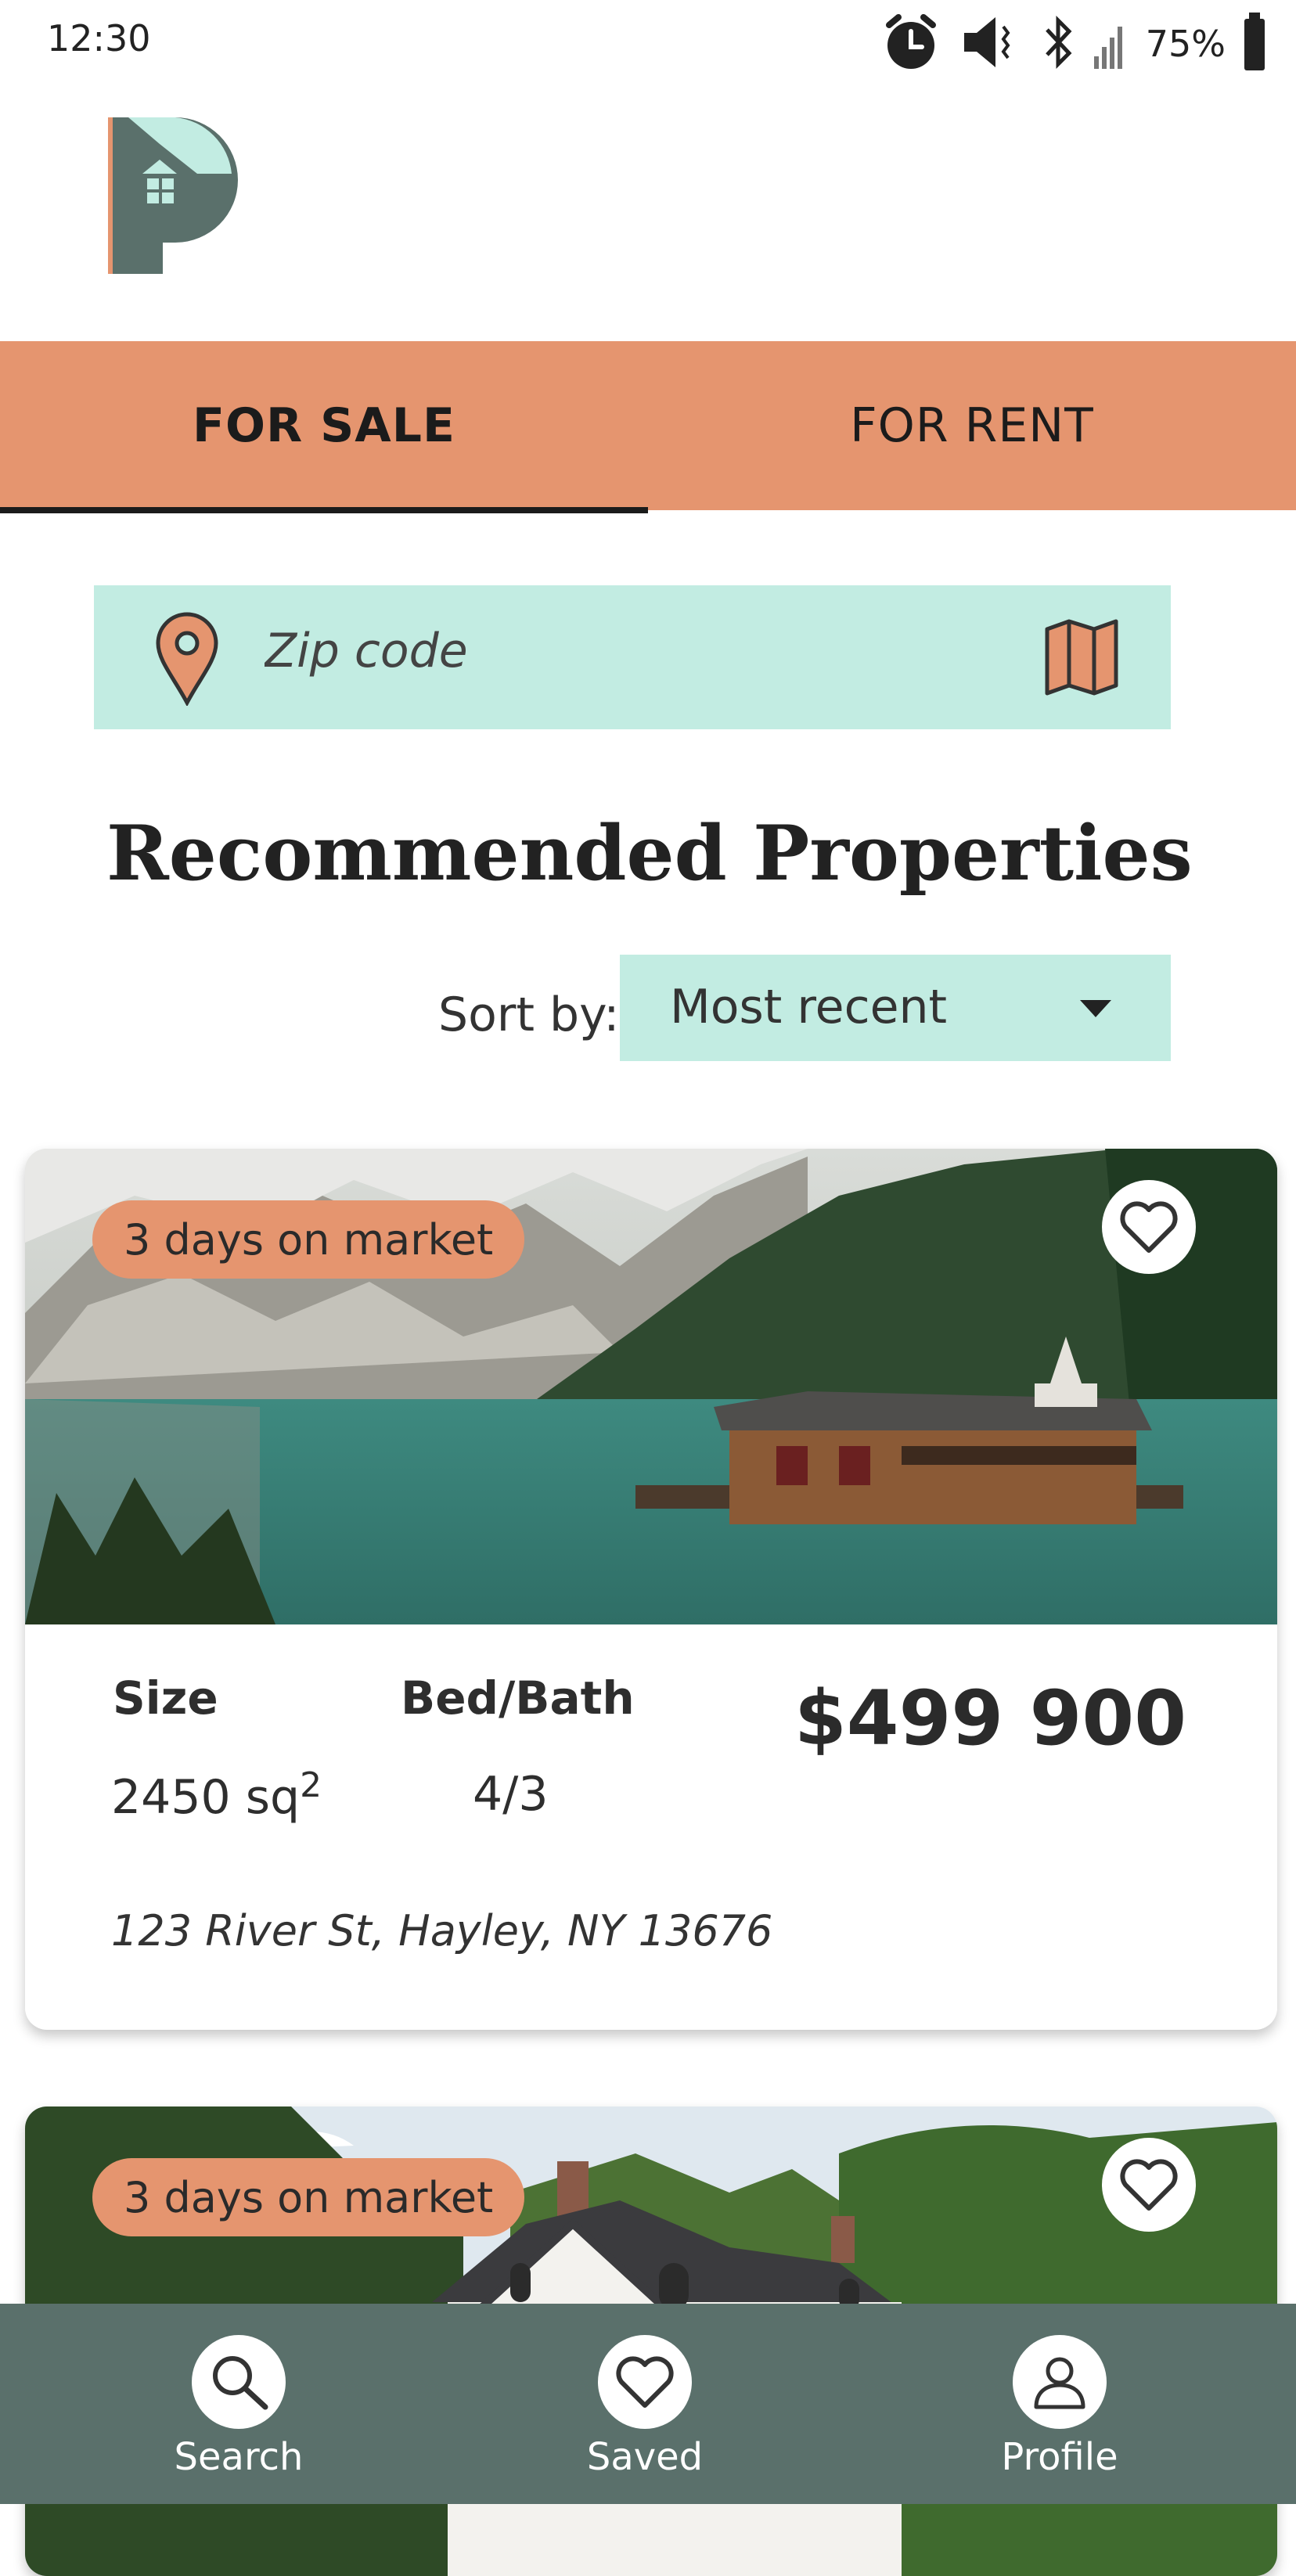 This screenshot has height=2576, width=1296. I want to click on app-logo, so click(171, 196).